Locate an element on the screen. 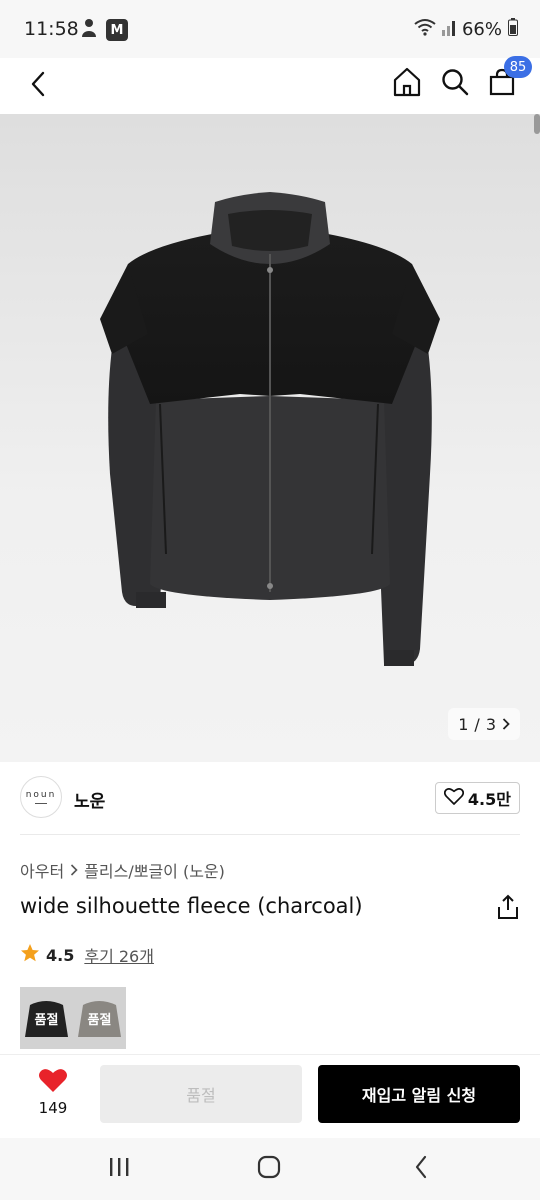 Image resolution: width=540 pixels, height=1200 pixels. back-nav-button is located at coordinates (421, 1169).